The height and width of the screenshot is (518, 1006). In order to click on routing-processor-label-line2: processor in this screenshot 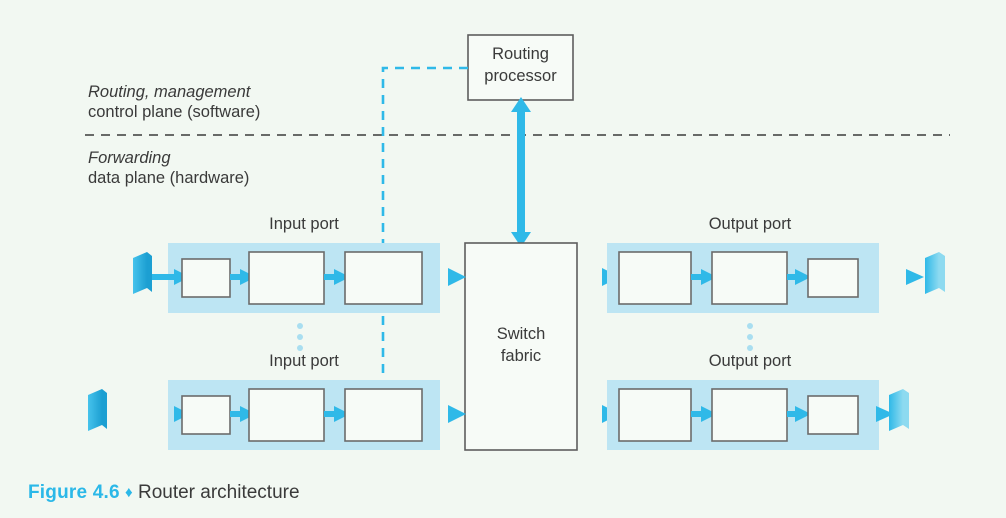, I will do `click(520, 76)`.